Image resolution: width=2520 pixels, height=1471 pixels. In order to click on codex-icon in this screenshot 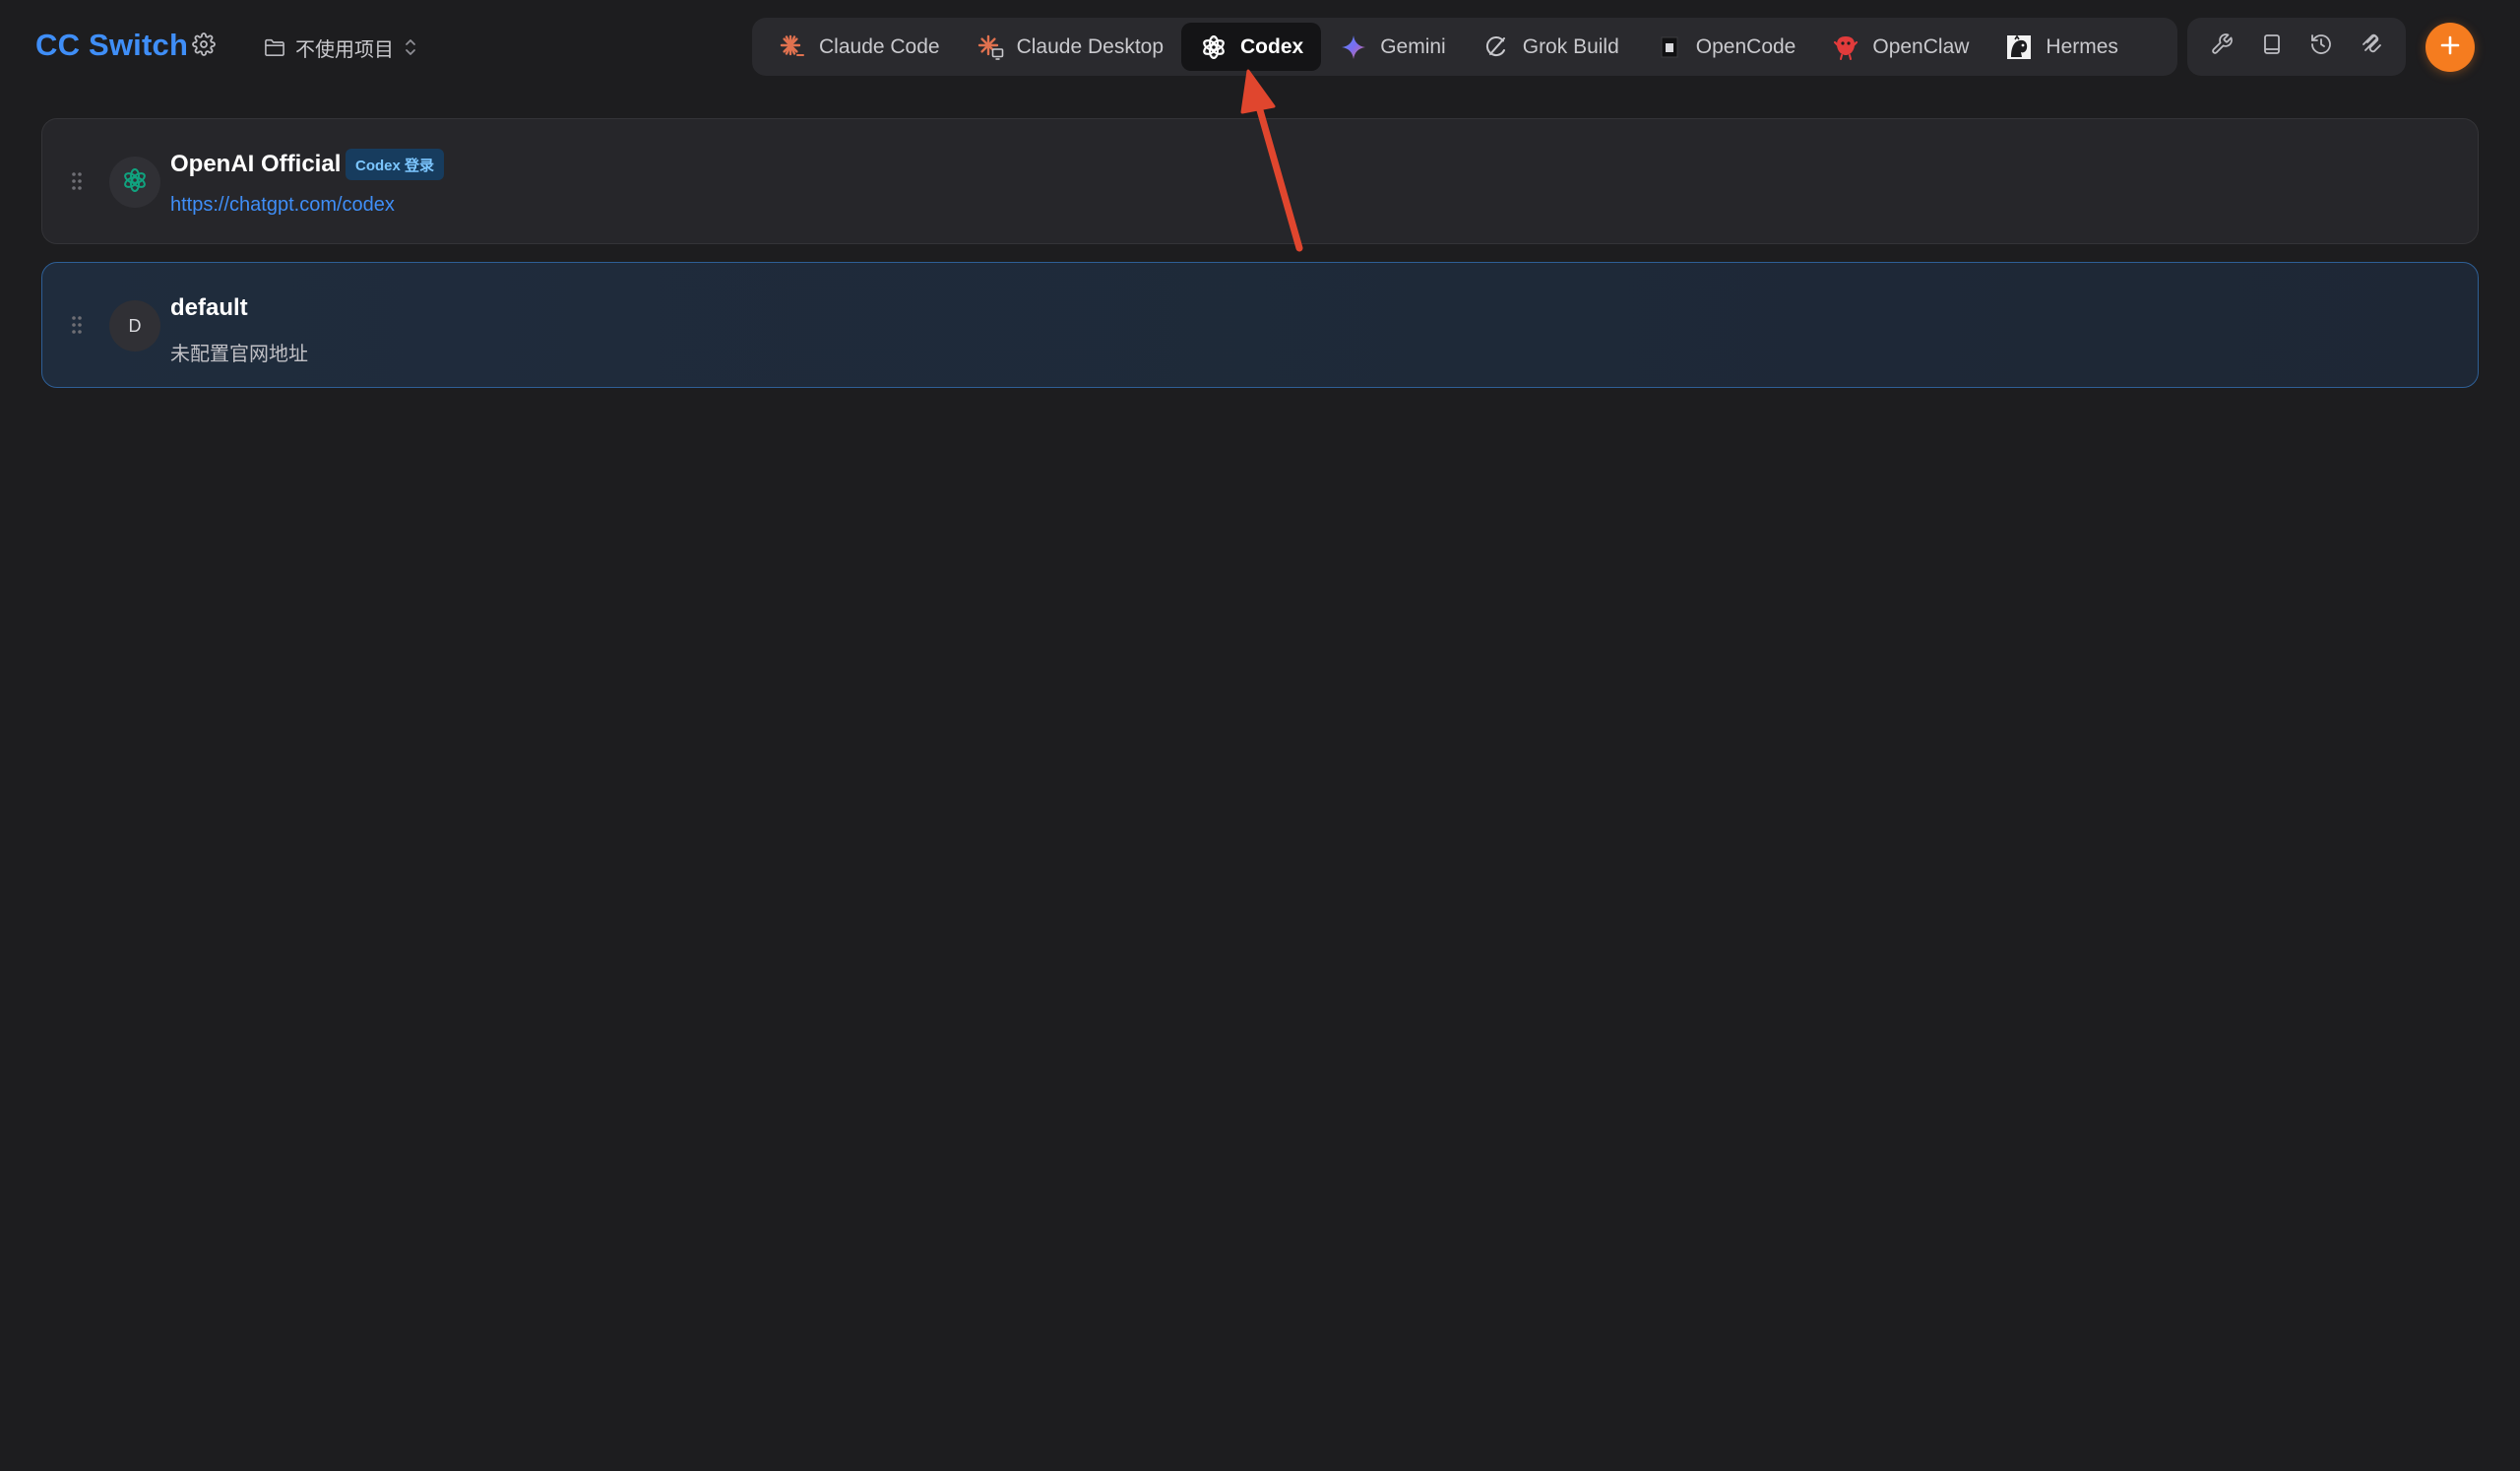, I will do `click(1213, 47)`.